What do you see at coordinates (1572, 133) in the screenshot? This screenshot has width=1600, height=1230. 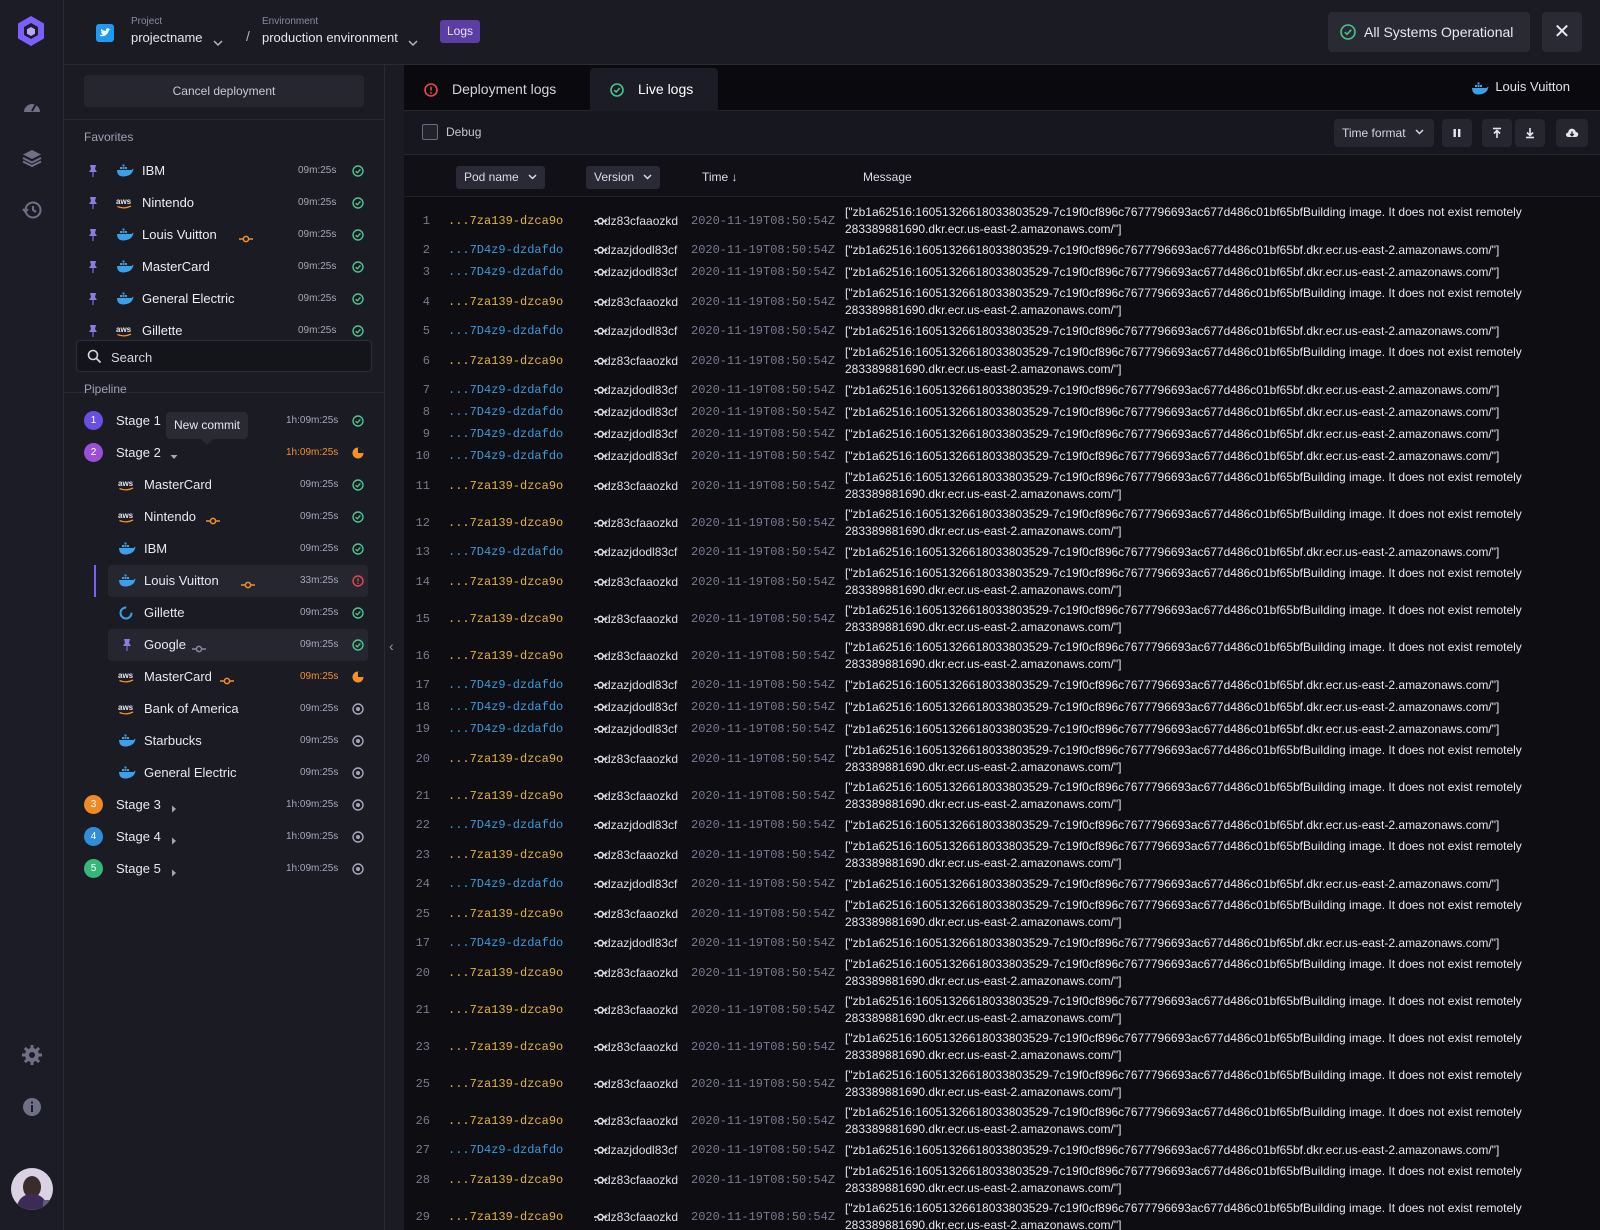 I see `cloud-download-button` at bounding box center [1572, 133].